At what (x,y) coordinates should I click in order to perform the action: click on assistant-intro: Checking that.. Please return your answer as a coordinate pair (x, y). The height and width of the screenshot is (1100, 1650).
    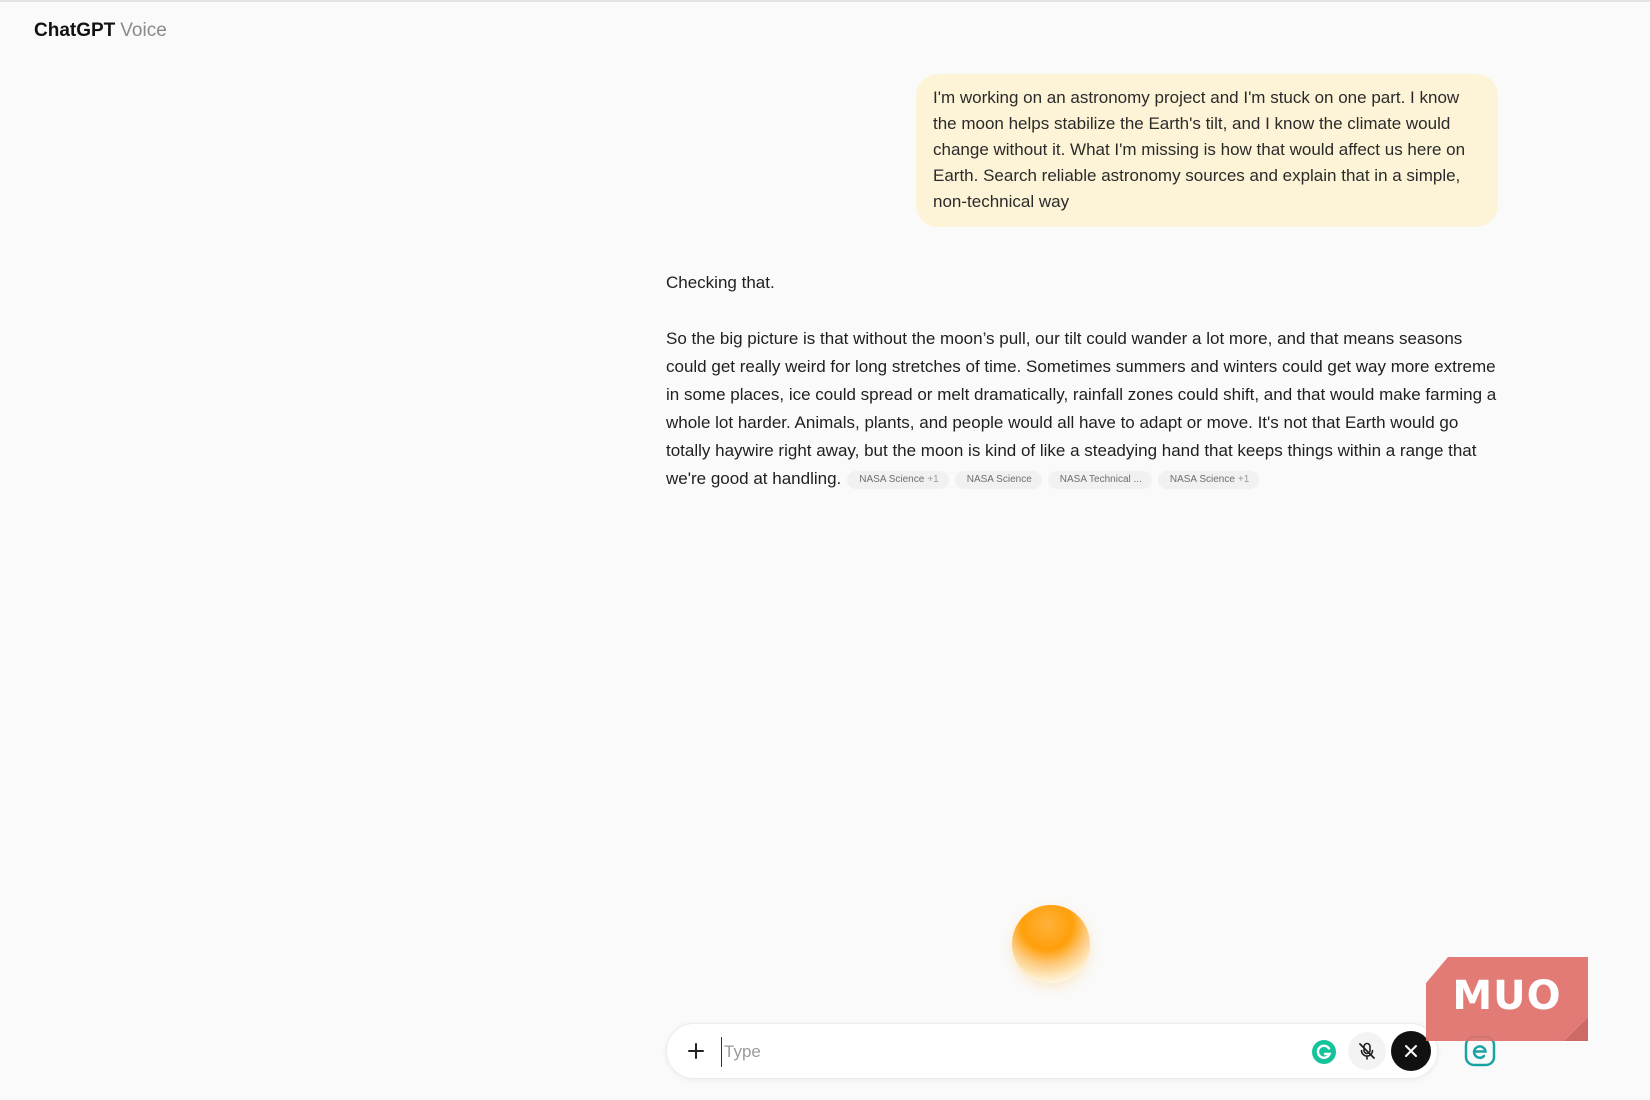
    Looking at the image, I should click on (720, 282).